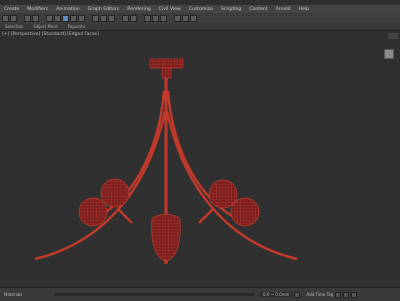 The image size is (400, 301). What do you see at coordinates (103, 18) in the screenshot?
I see `angle-snap-icon` at bounding box center [103, 18].